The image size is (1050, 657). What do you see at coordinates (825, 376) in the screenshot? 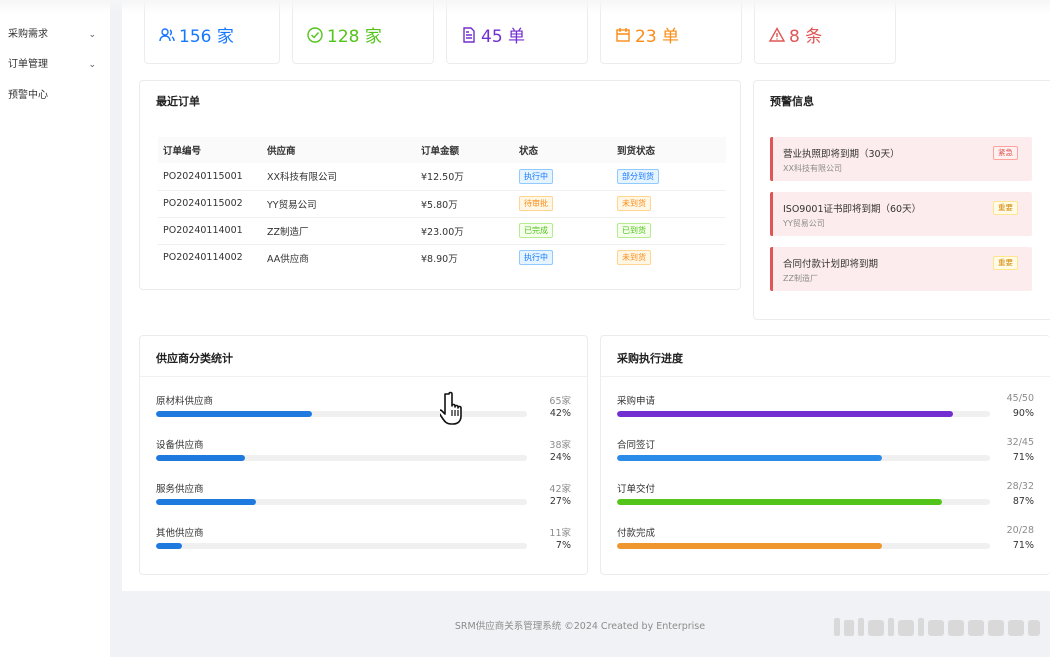
I see `divider` at bounding box center [825, 376].